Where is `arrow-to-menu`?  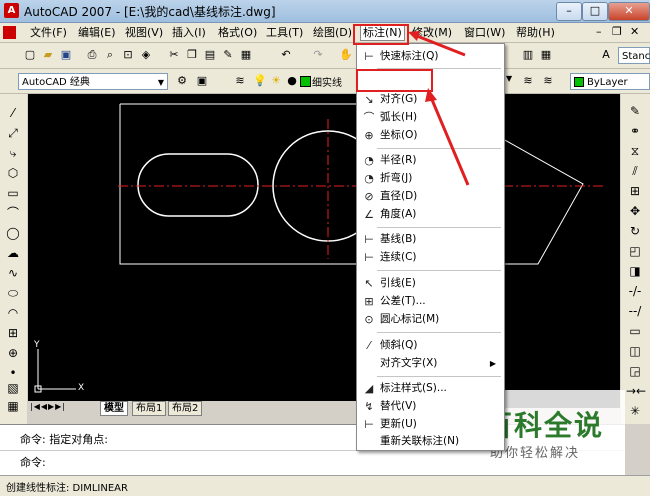 arrow-to-menu is located at coordinates (438, 44).